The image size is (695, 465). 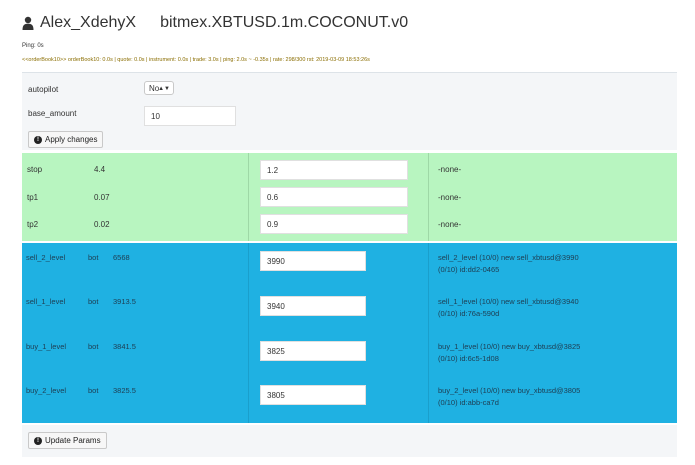 What do you see at coordinates (508, 301) in the screenshot?
I see `level-status-line: sell_1_level (10/0) new sell_xbtusd@3940` at bounding box center [508, 301].